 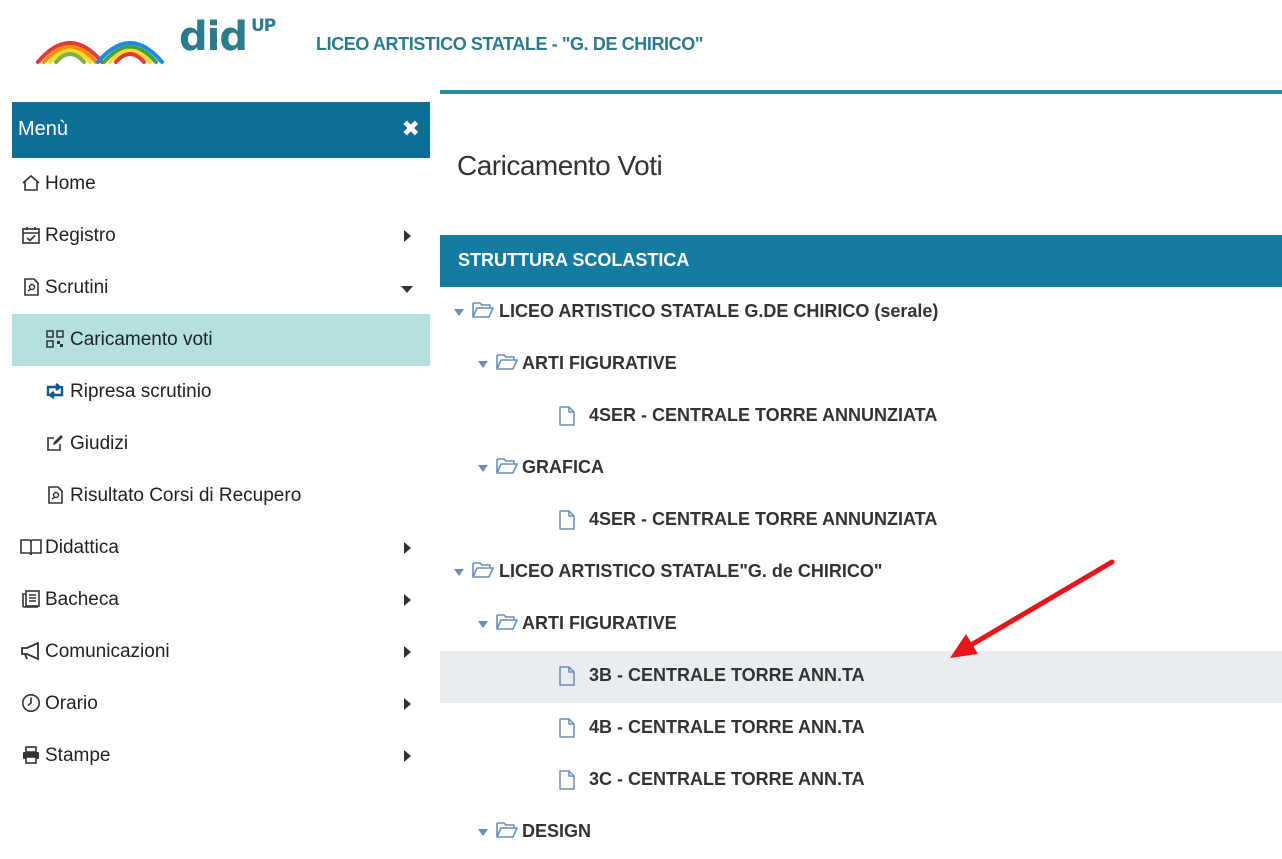 I want to click on tree-node-label: 3B - CENTRALE TORRE ANN.TA, so click(x=727, y=675).